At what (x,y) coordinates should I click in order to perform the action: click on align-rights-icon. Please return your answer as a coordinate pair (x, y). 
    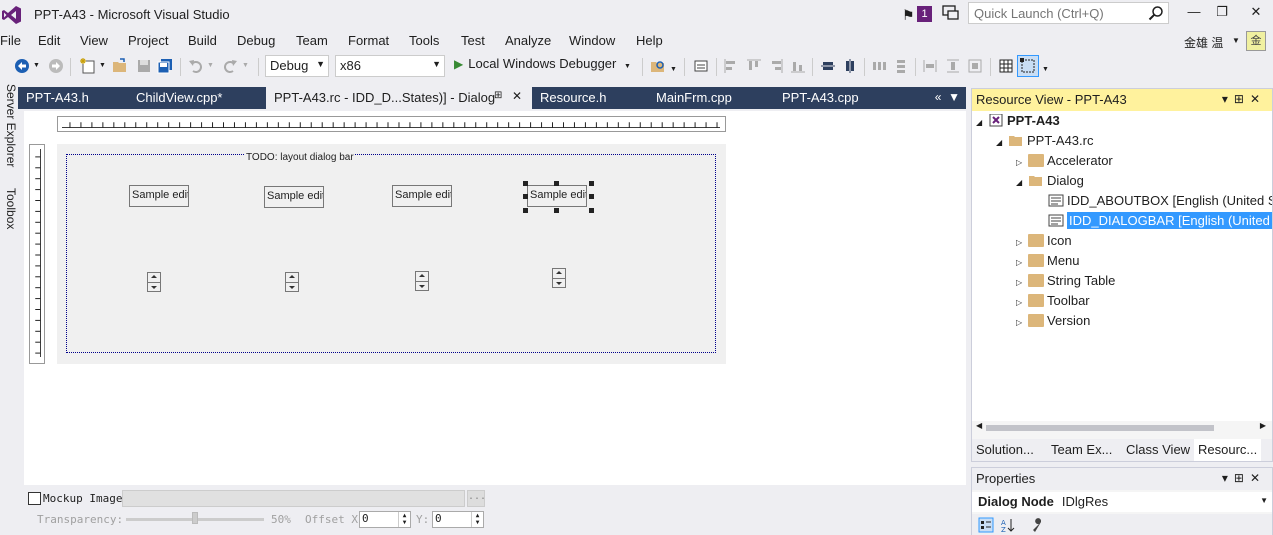
    Looking at the image, I should click on (776, 66).